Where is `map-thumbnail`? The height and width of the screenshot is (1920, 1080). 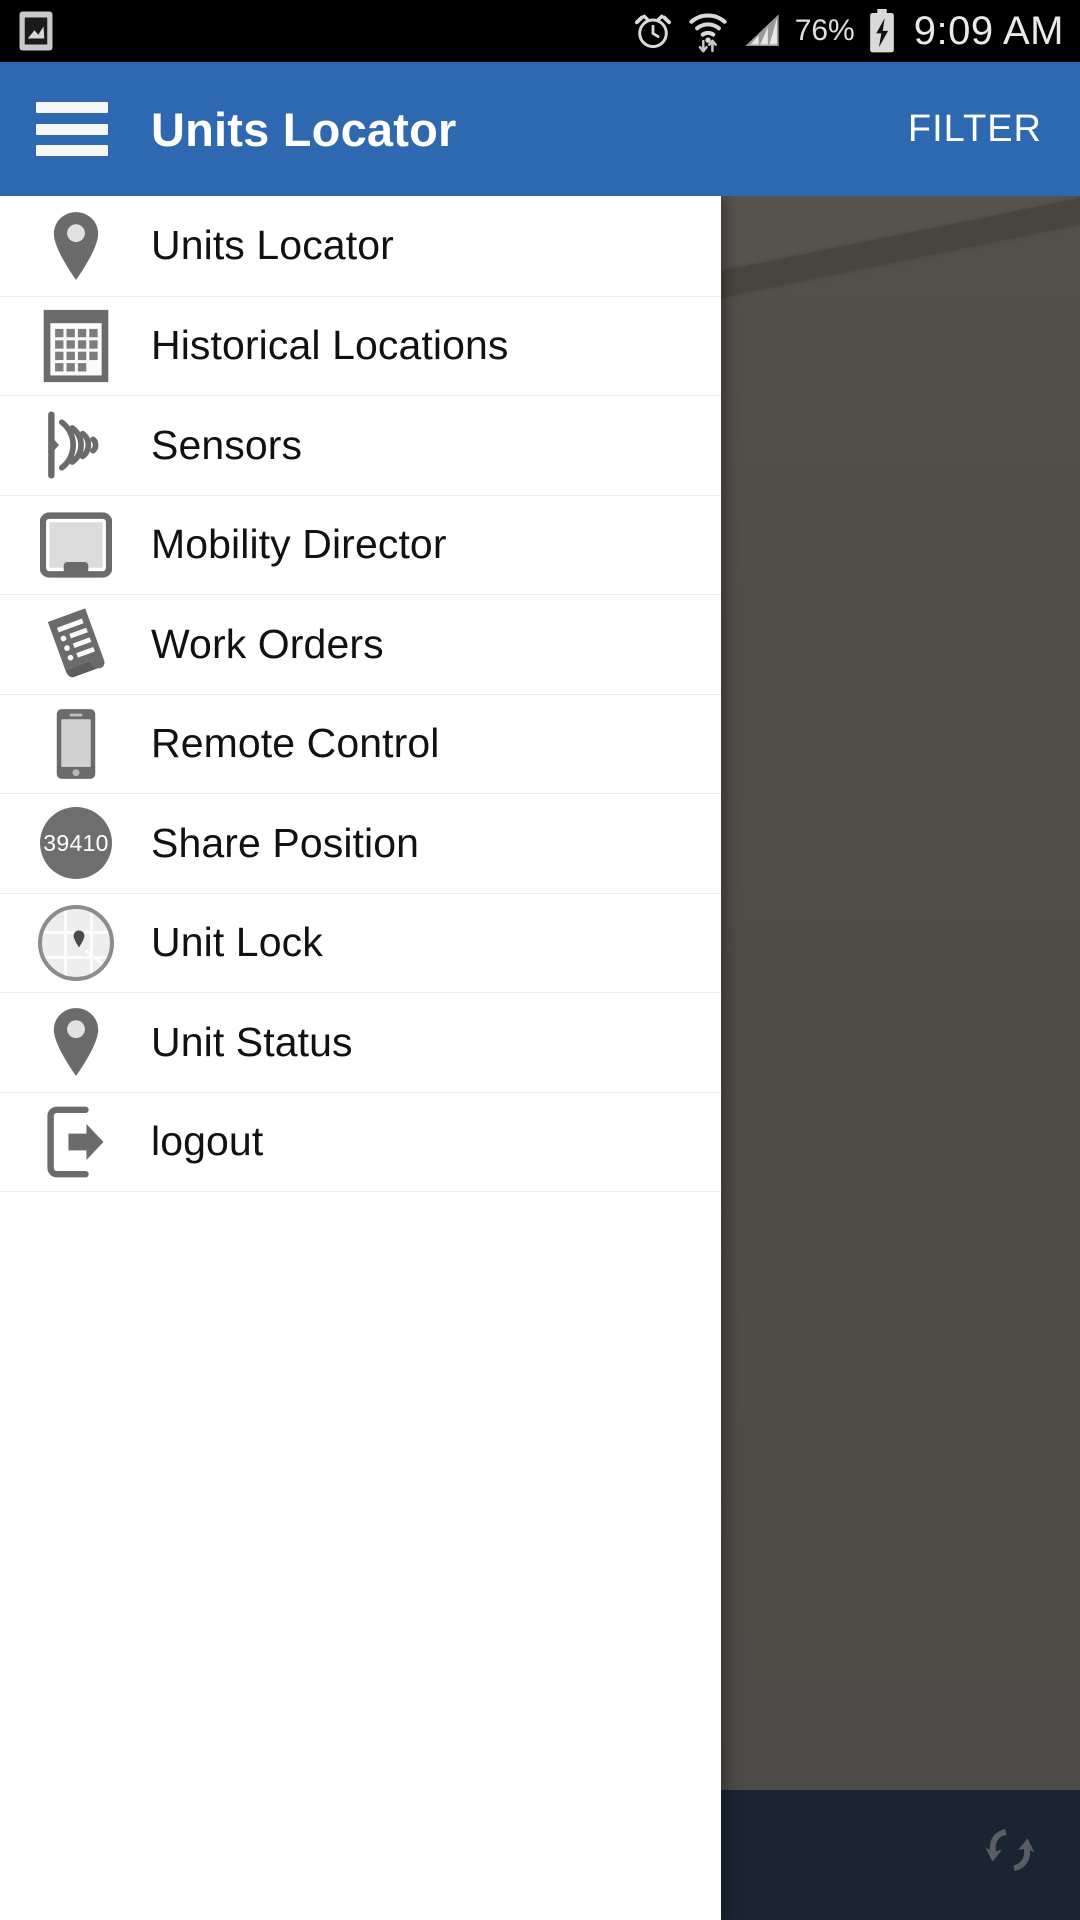
map-thumbnail is located at coordinates (76, 942).